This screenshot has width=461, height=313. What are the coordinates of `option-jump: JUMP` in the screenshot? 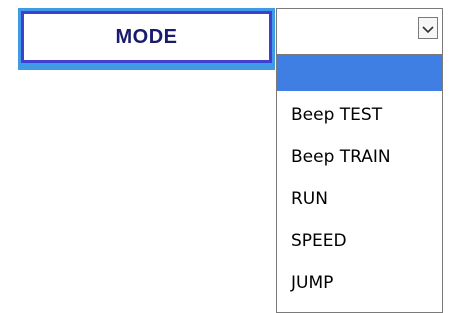 It's located at (359, 283).